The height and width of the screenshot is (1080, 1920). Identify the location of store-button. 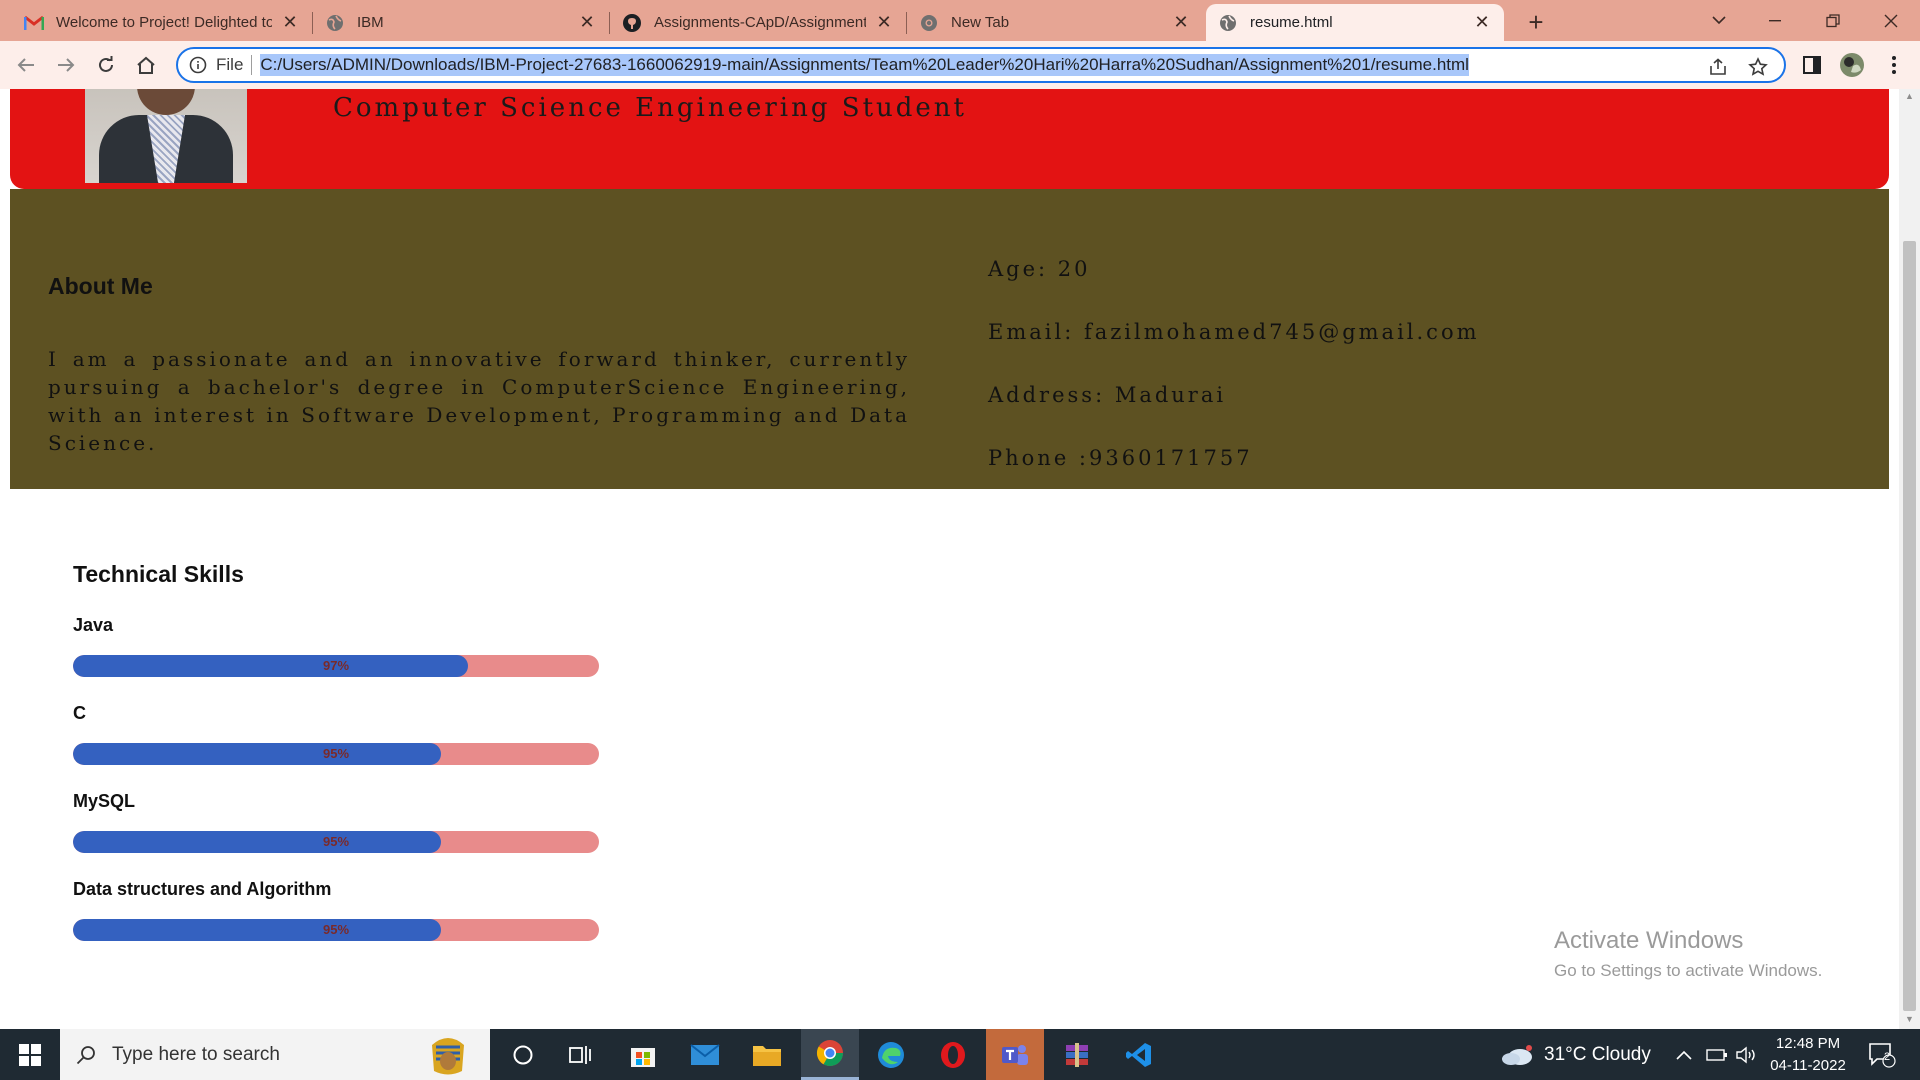
(643, 1054).